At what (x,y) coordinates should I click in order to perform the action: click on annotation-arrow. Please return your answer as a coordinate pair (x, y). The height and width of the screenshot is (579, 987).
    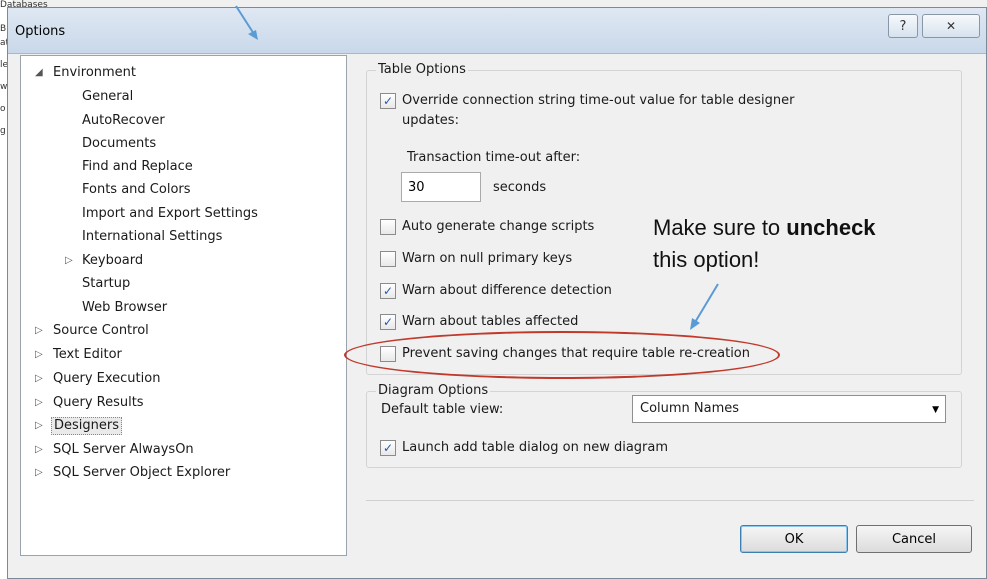
    Looking at the image, I should click on (706, 304).